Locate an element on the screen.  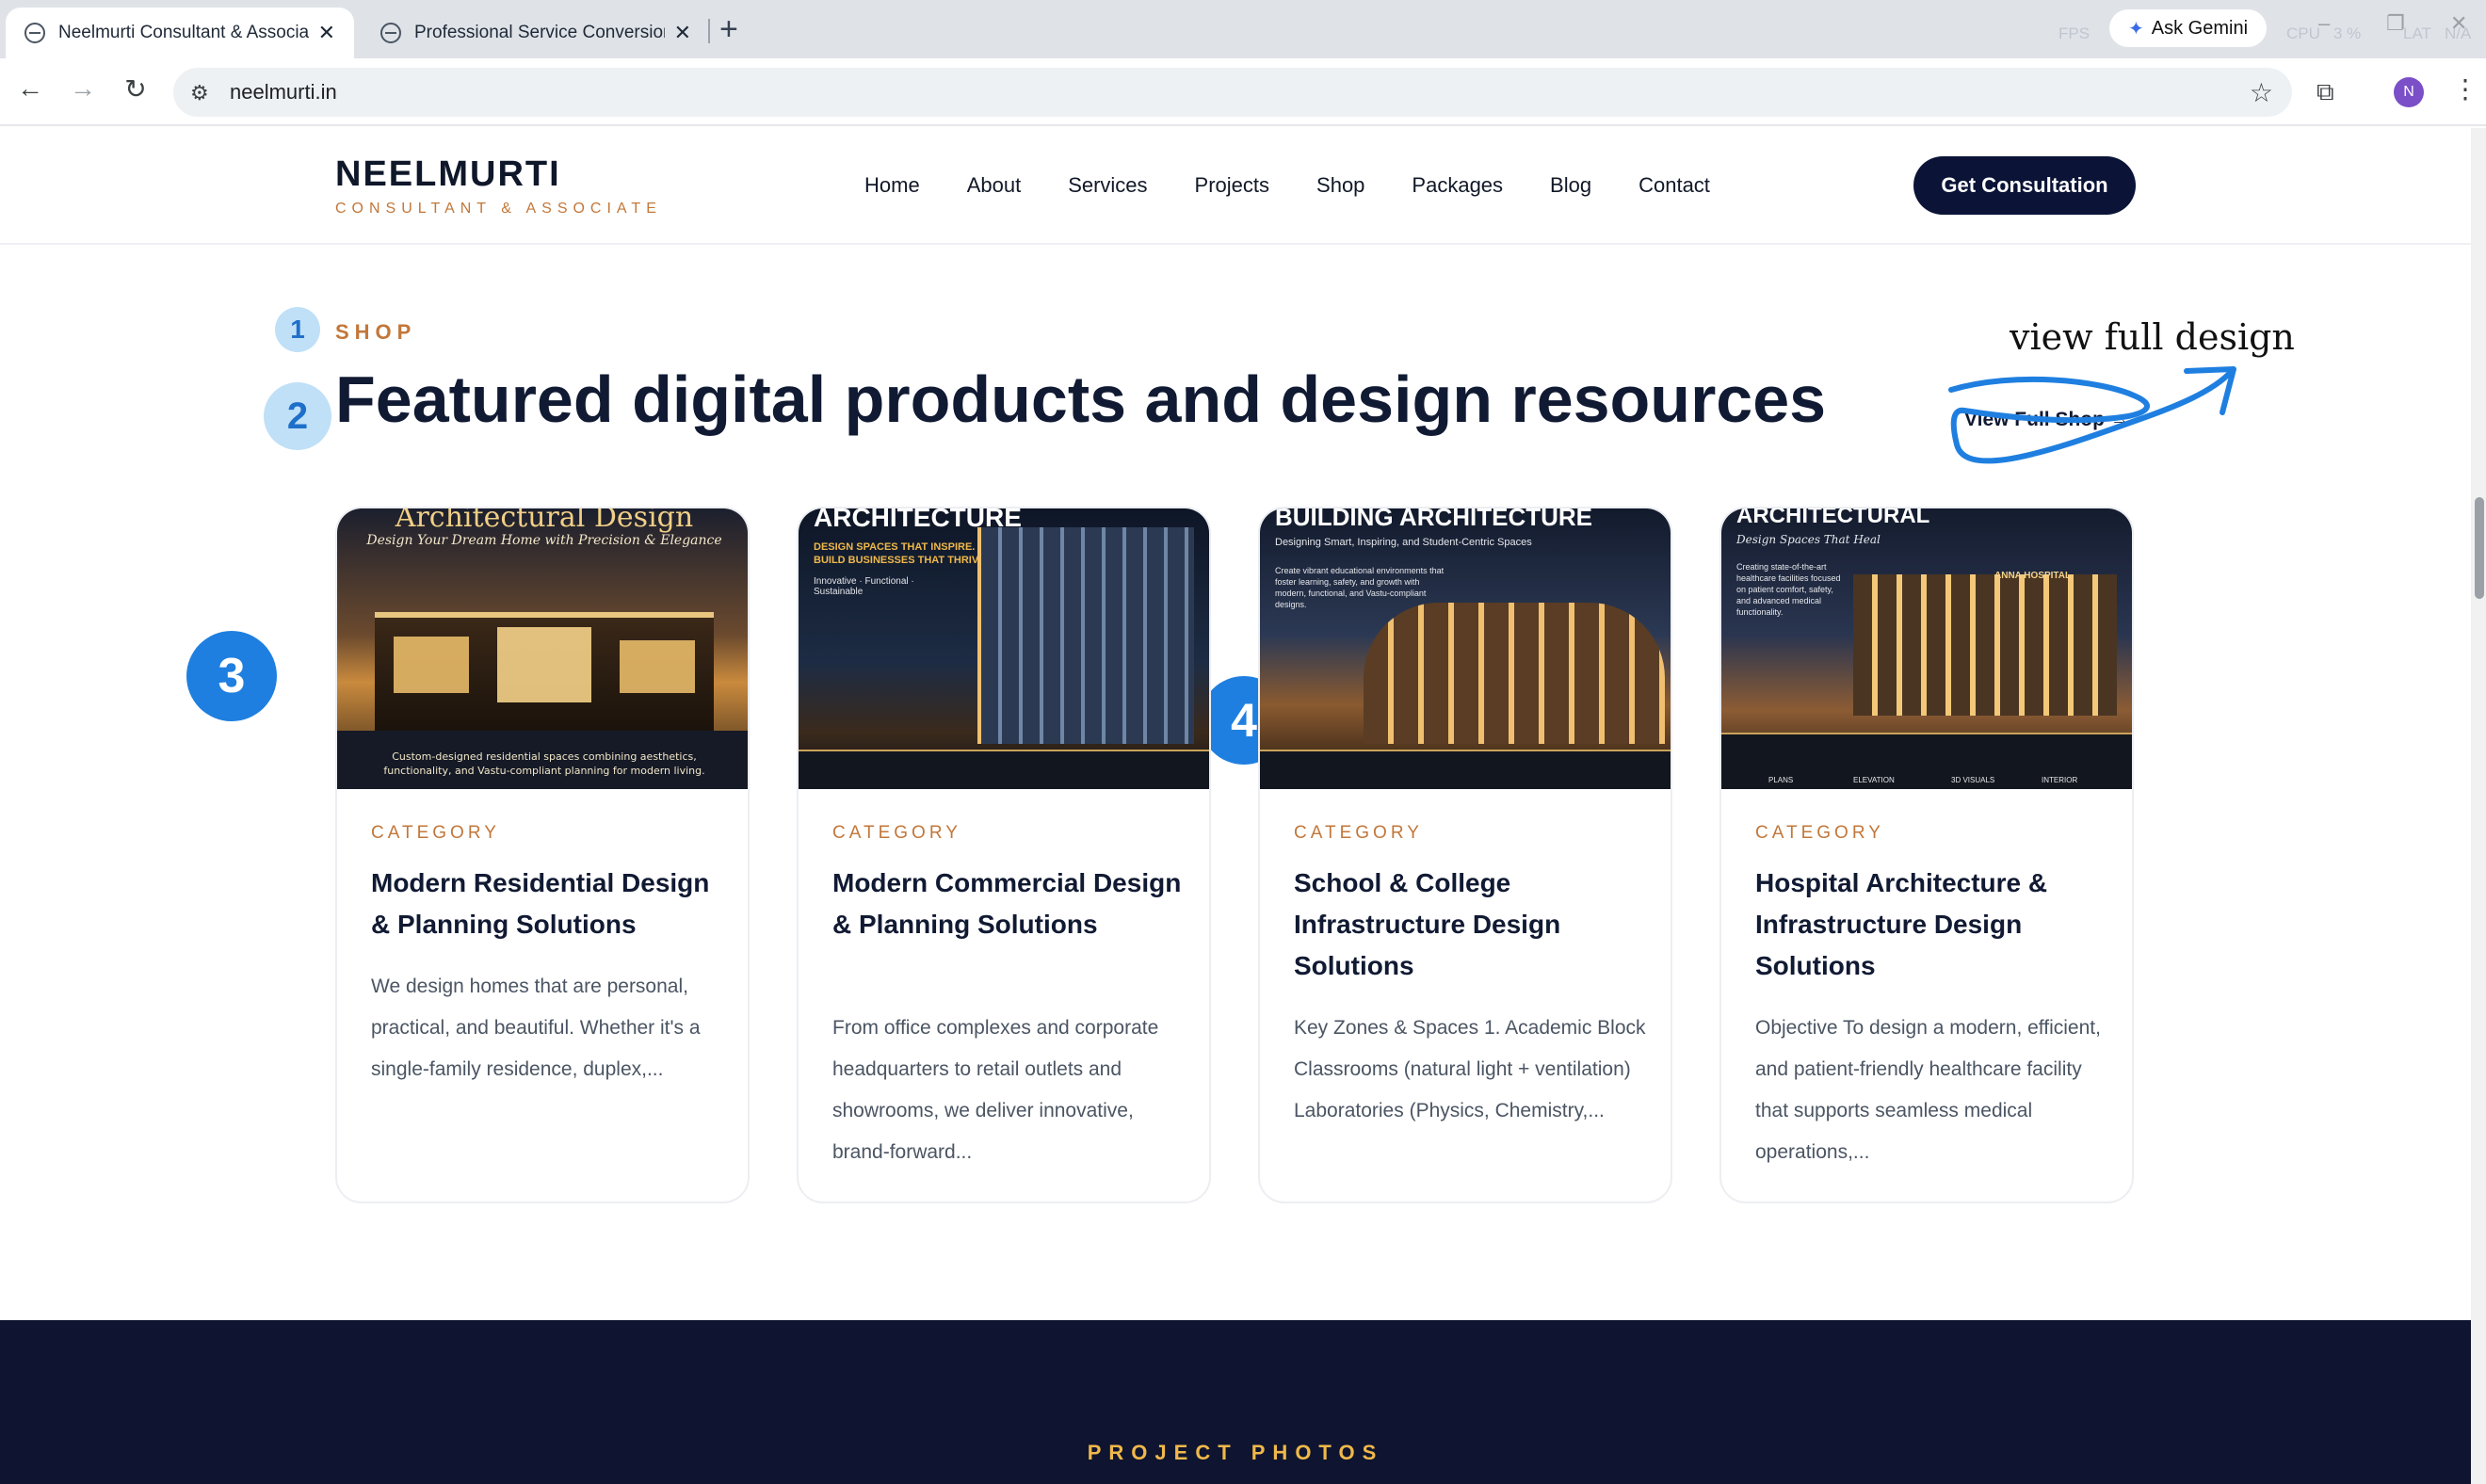
back-icon: ← is located at coordinates (30, 89).